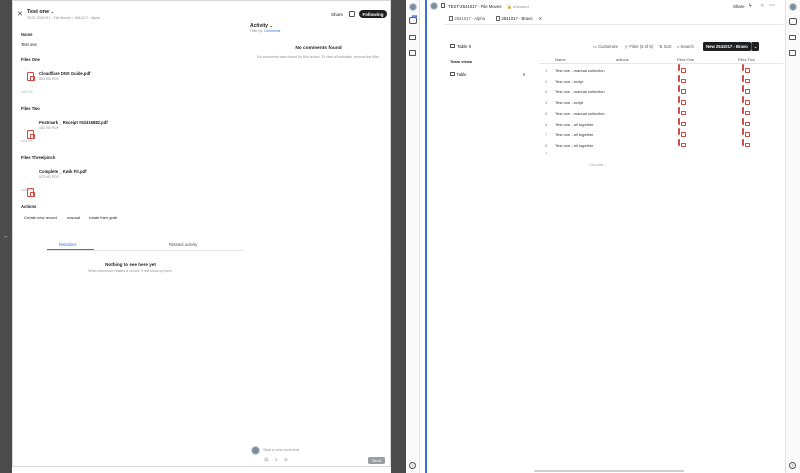 The image size is (800, 473). Describe the element at coordinates (136, 44) in the screenshot. I see `name-value: Test one` at that location.